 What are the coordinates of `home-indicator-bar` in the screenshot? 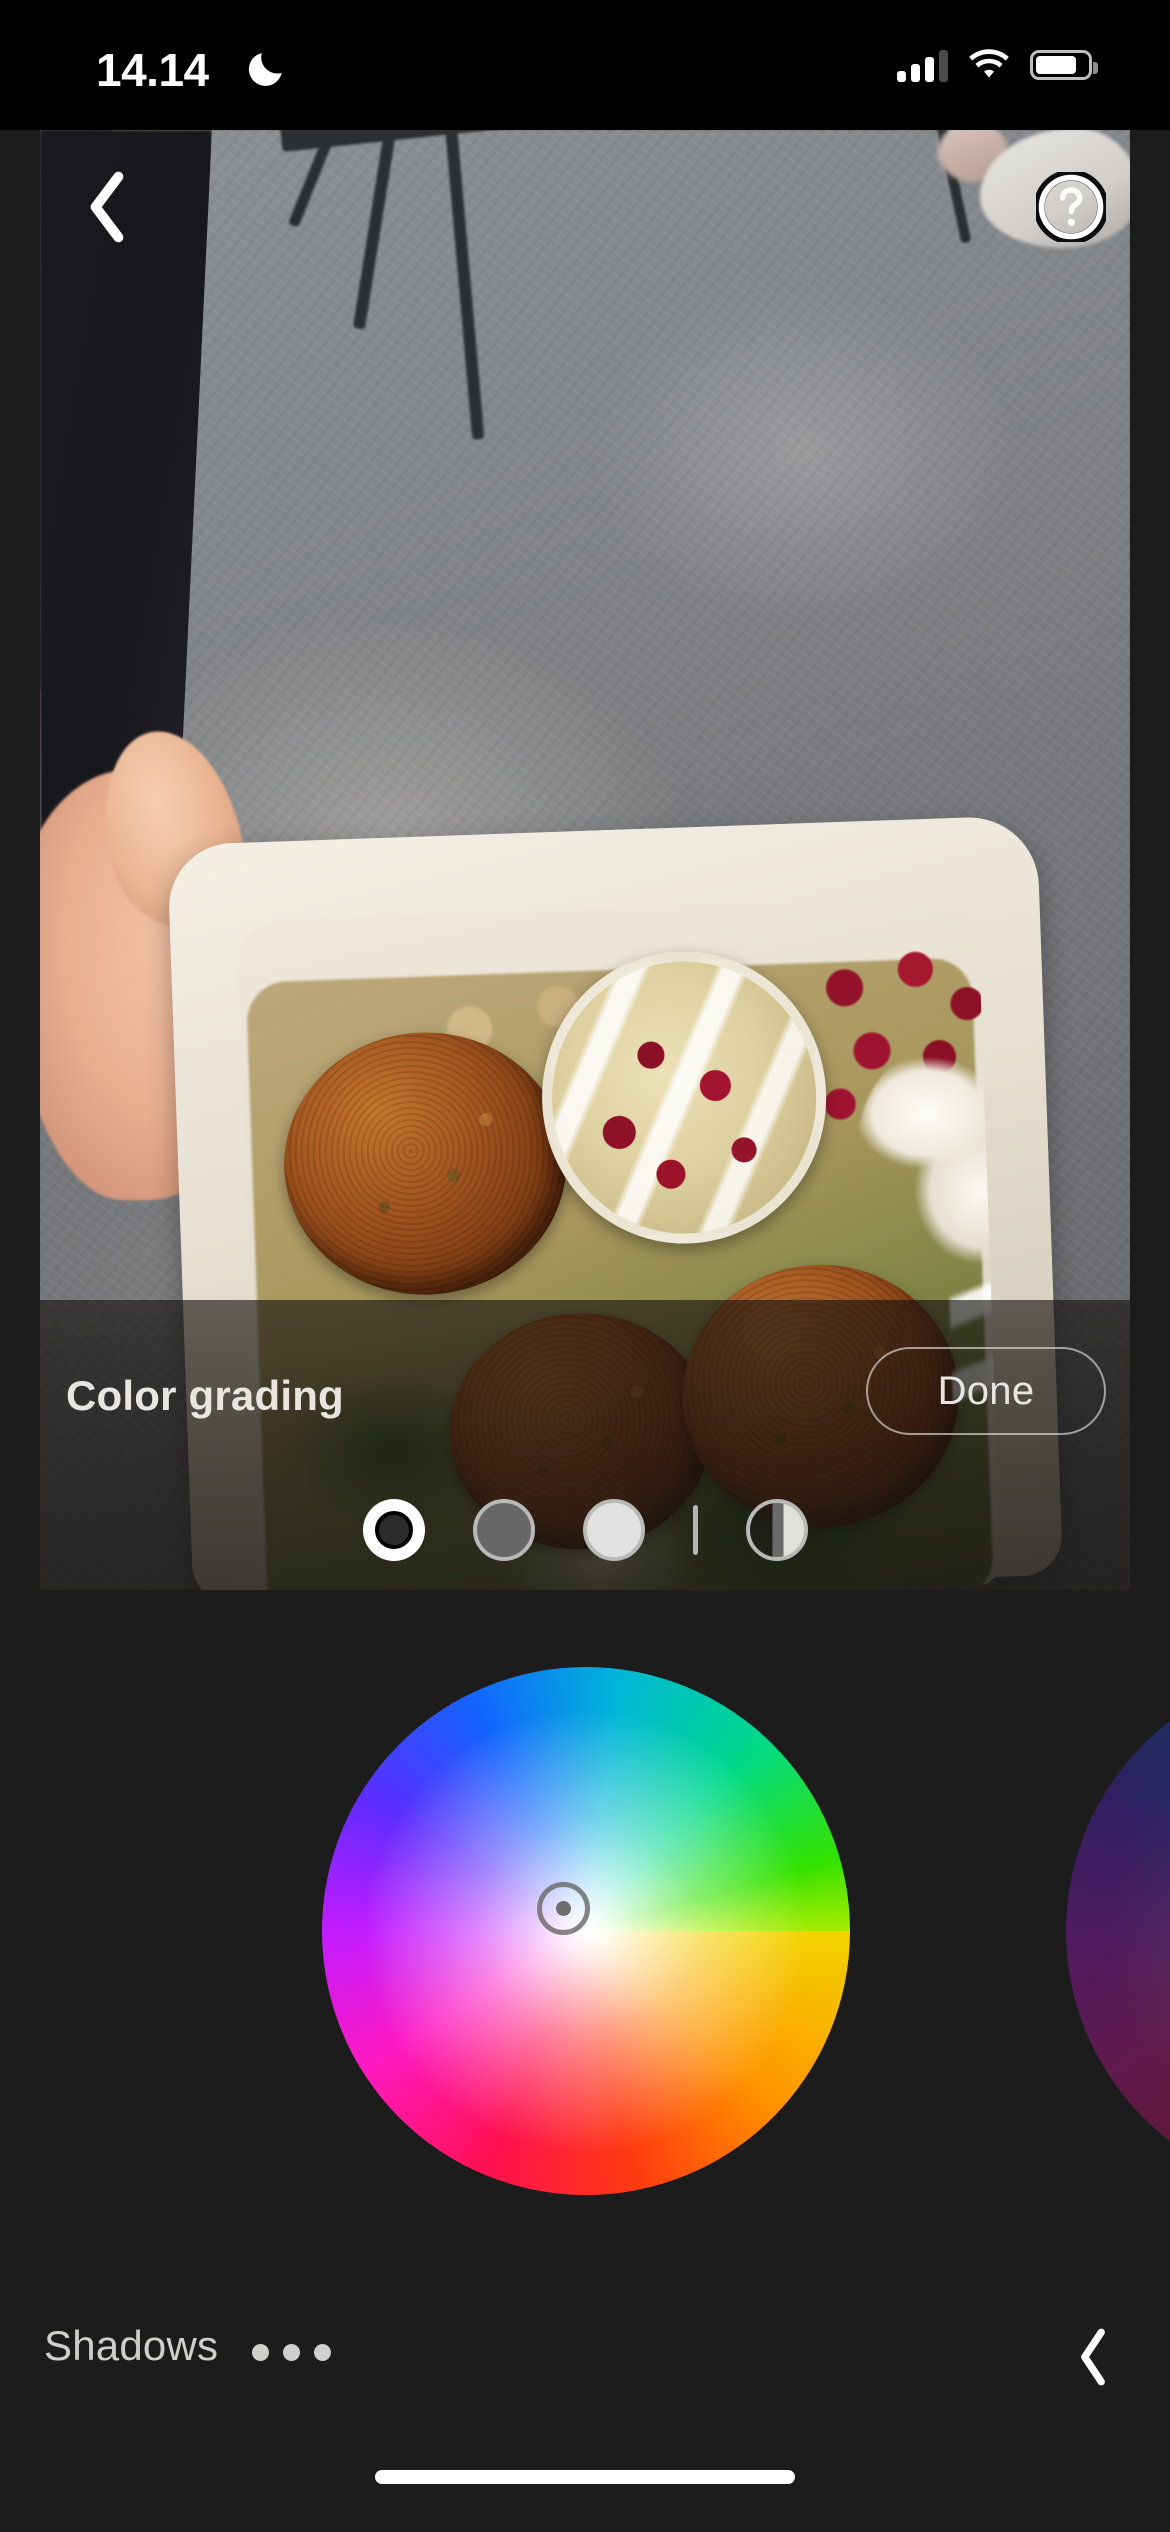 It's located at (585, 2477).